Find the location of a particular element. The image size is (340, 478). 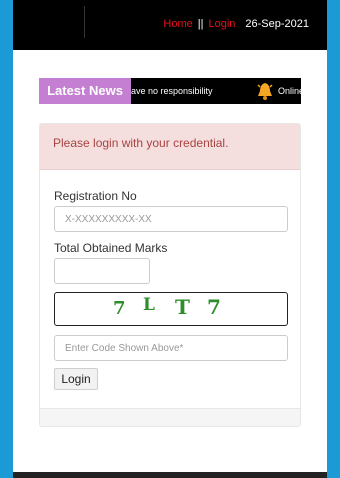

panel-footer is located at coordinates (170, 417).